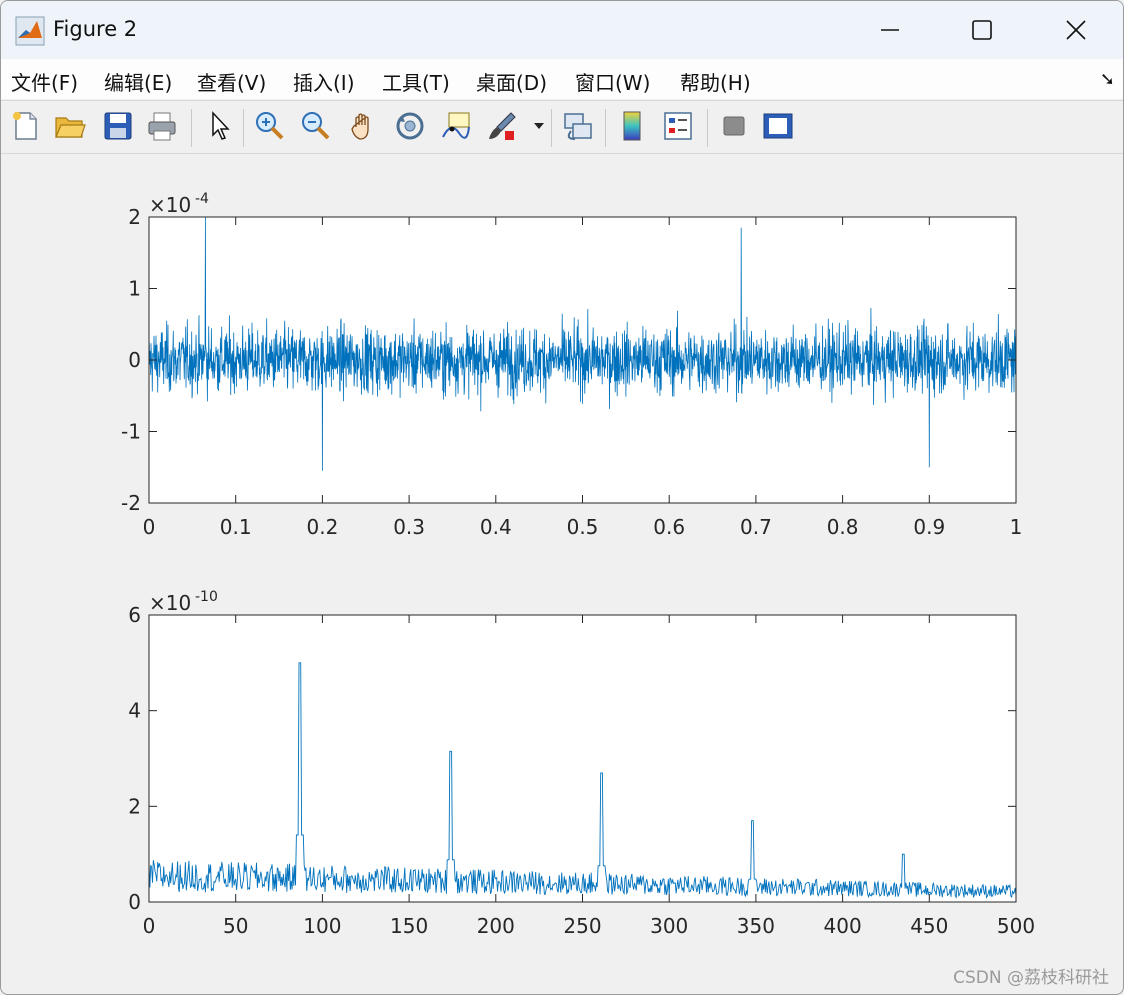 The image size is (1124, 995). What do you see at coordinates (235, 926) in the screenshot?
I see `x-tick-label: 50` at bounding box center [235, 926].